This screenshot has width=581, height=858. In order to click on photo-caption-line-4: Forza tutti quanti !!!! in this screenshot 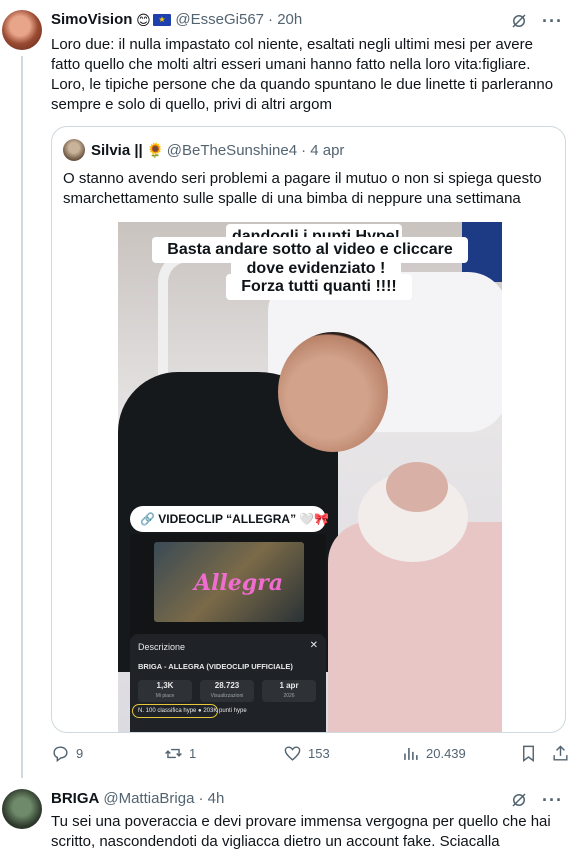, I will do `click(319, 287)`.